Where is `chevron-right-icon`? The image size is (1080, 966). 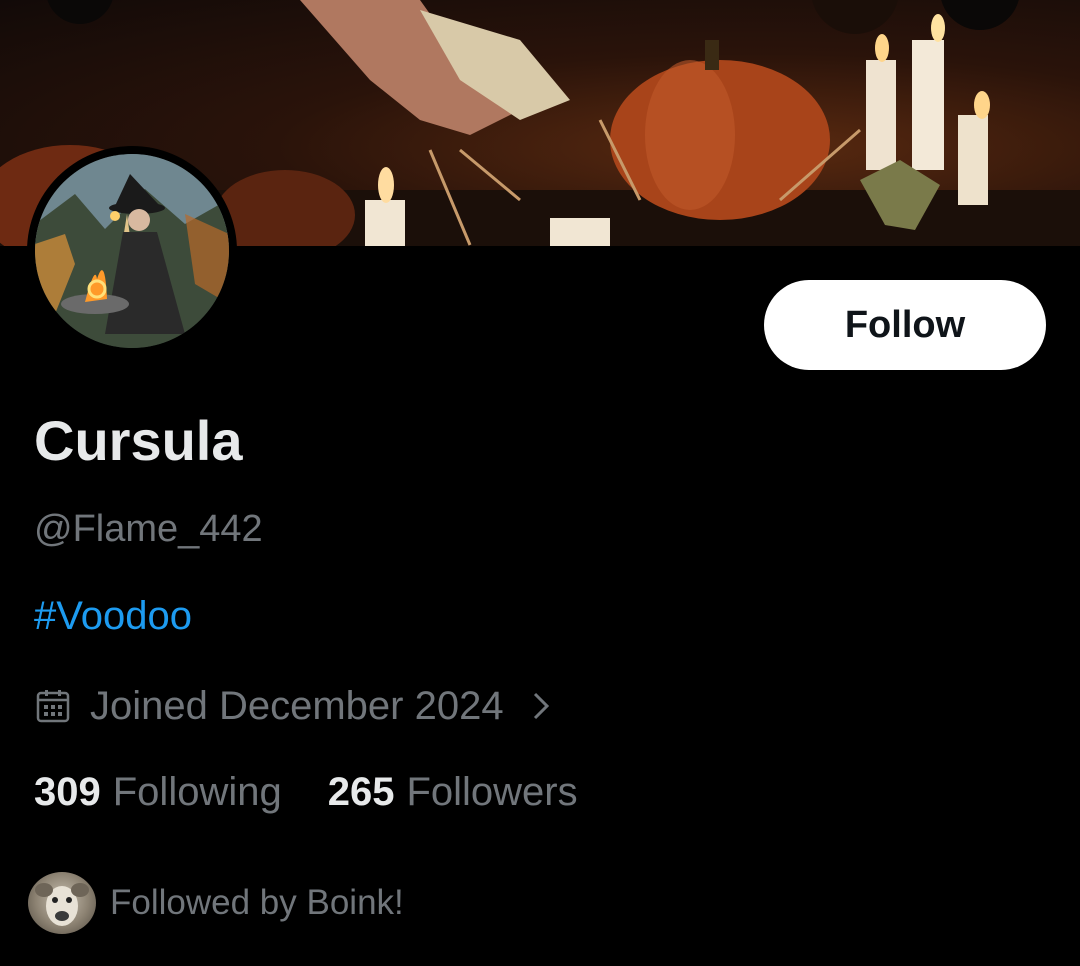
chevron-right-icon is located at coordinates (541, 706).